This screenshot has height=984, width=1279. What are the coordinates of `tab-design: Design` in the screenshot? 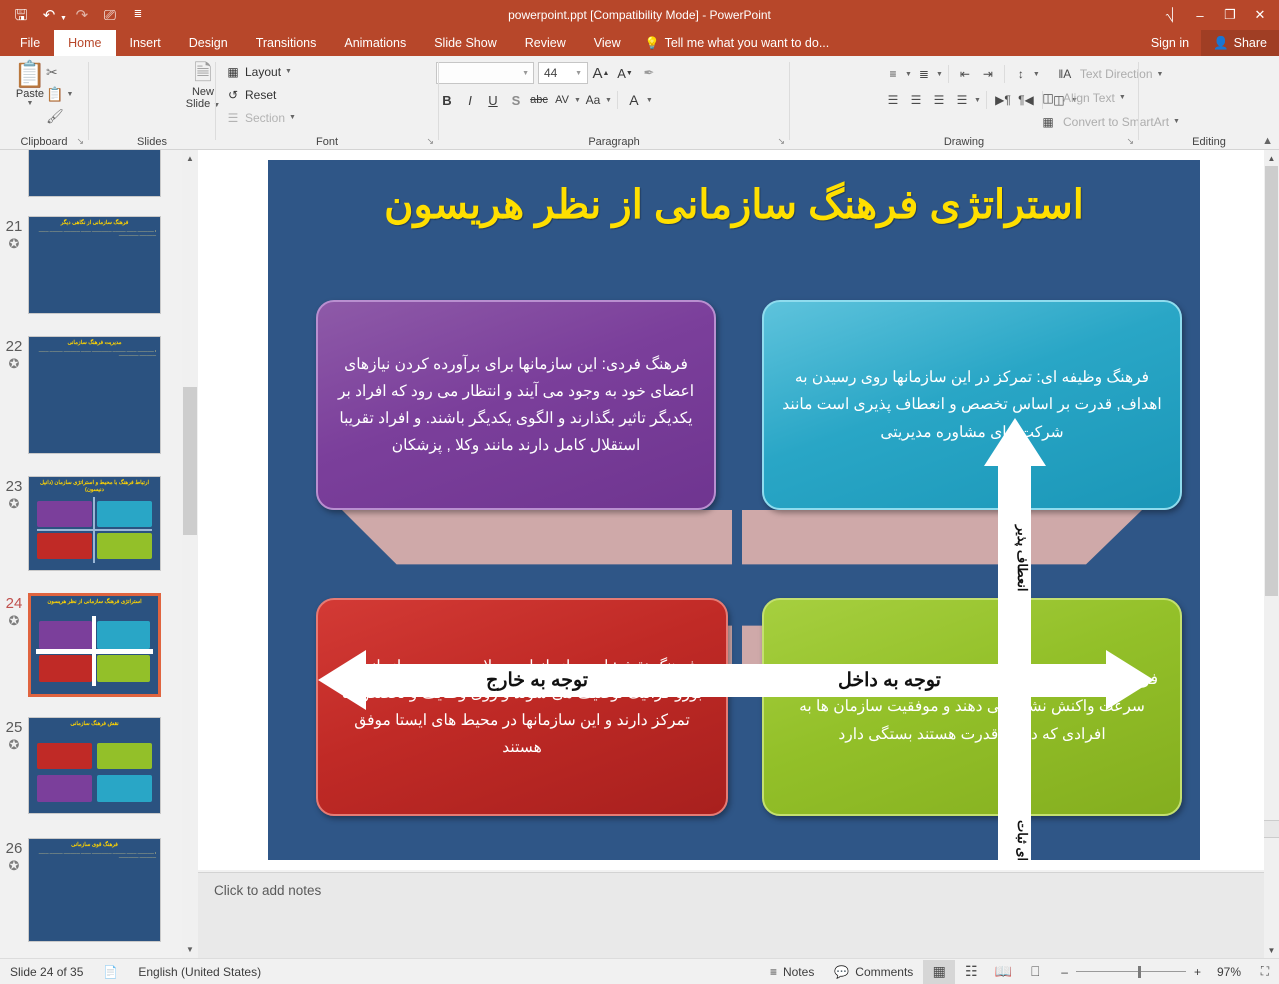 It's located at (208, 43).